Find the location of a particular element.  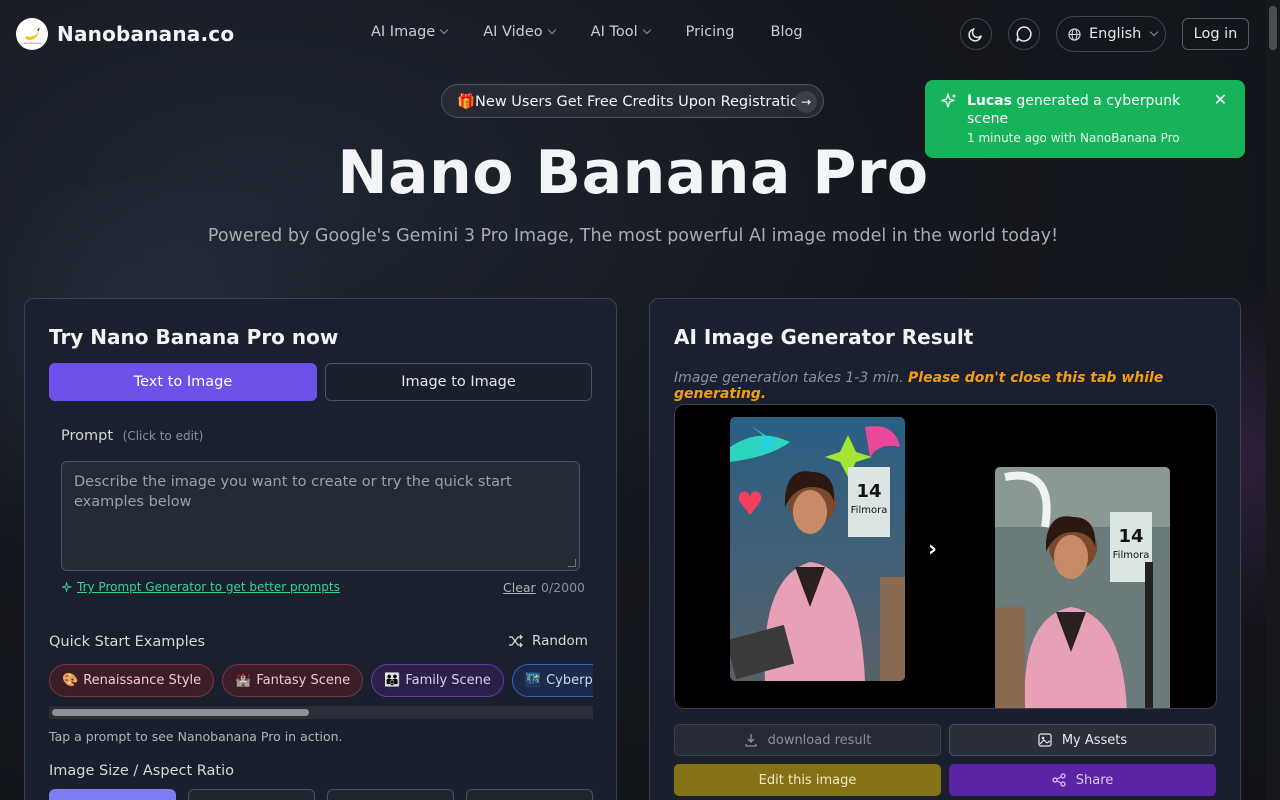

shuffle-icon is located at coordinates (516, 641).